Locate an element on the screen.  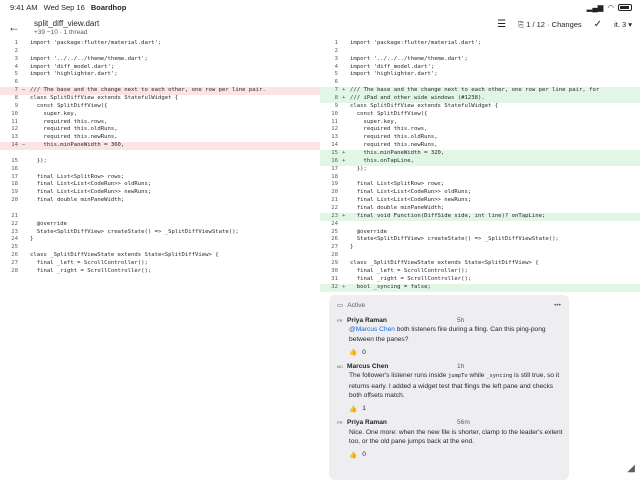
code-line: 27 final _left = ScrollController(); is located at coordinates (160, 264).